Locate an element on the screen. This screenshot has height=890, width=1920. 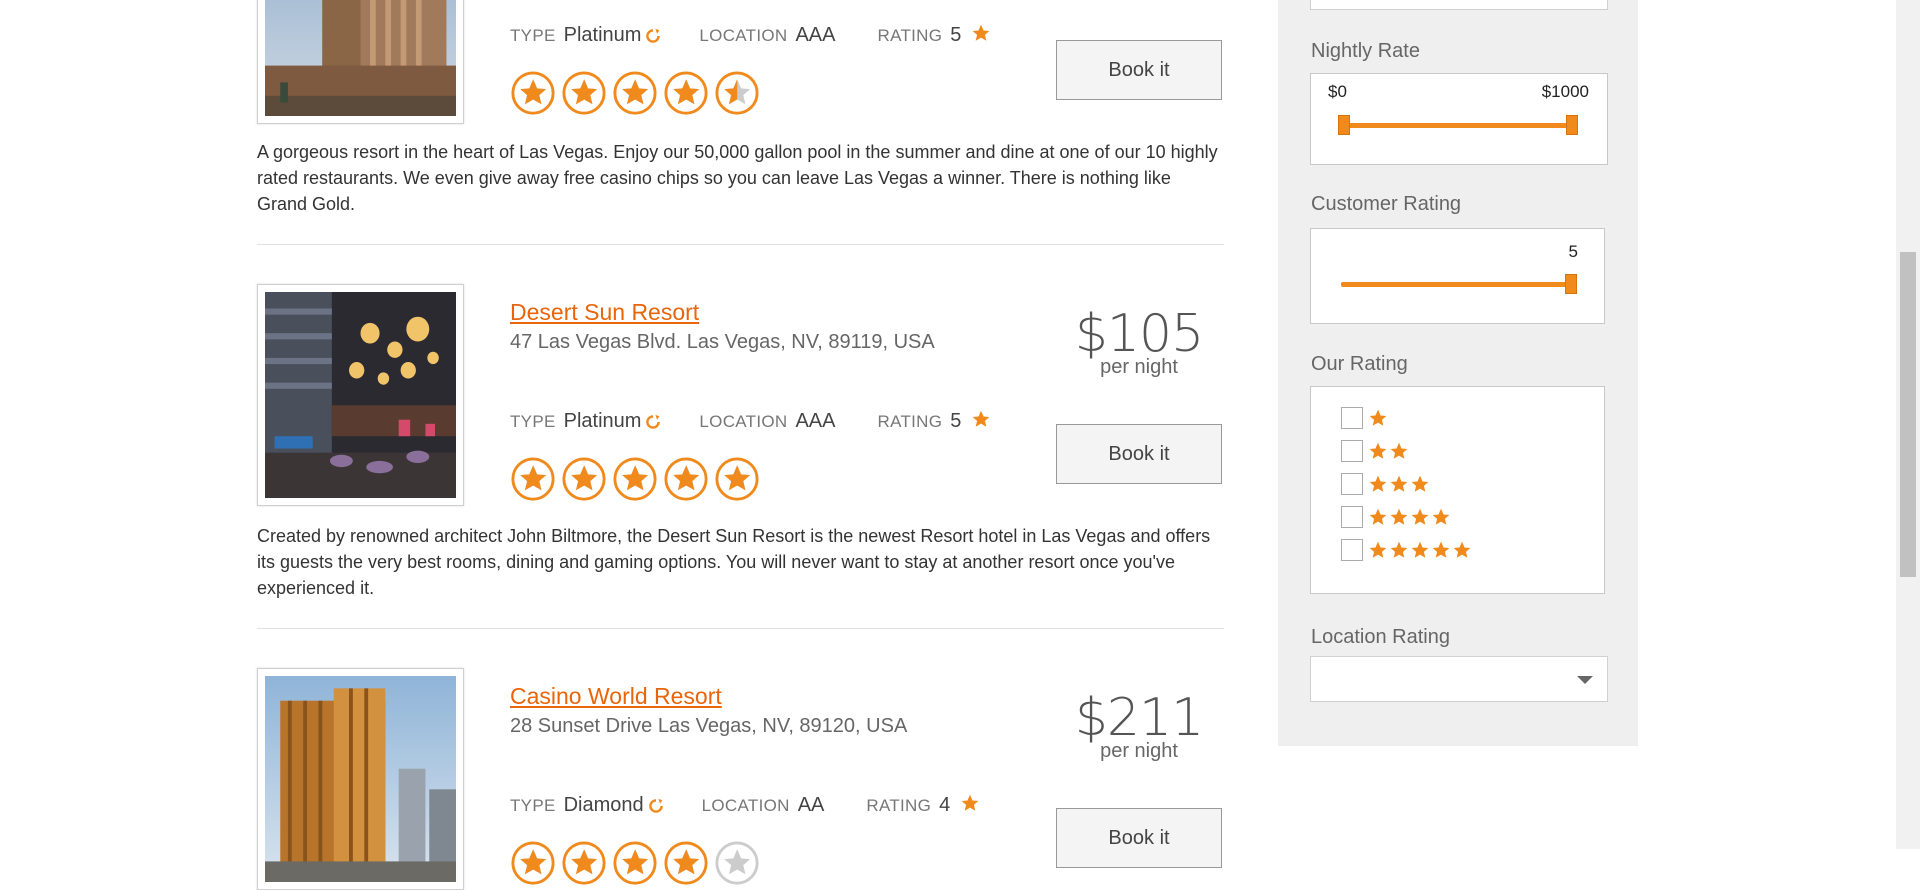
location-rating-label: Location Rating is located at coordinates (1380, 637).